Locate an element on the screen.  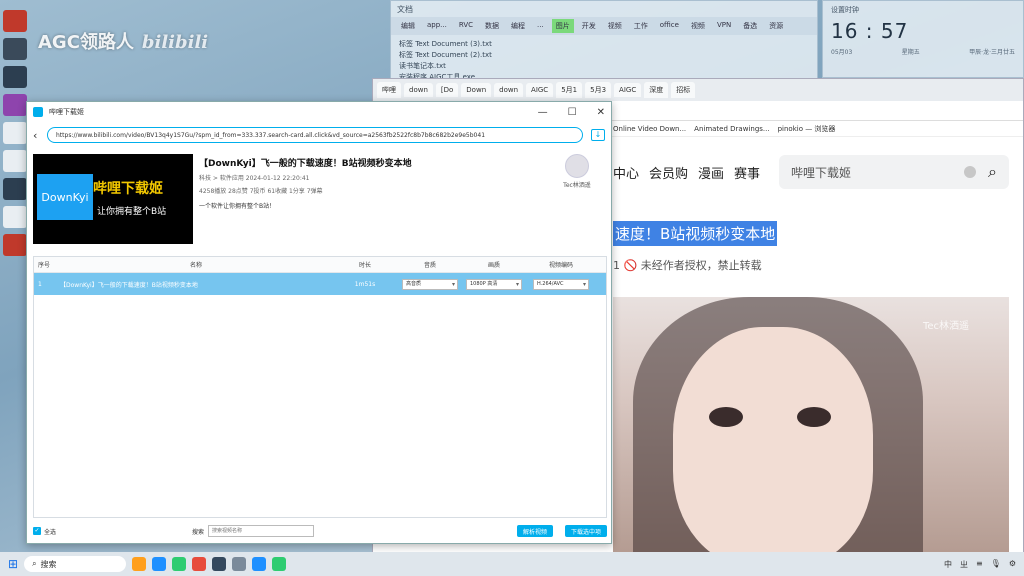
windows-start-icon: ⊞ is located at coordinates (13, 564).